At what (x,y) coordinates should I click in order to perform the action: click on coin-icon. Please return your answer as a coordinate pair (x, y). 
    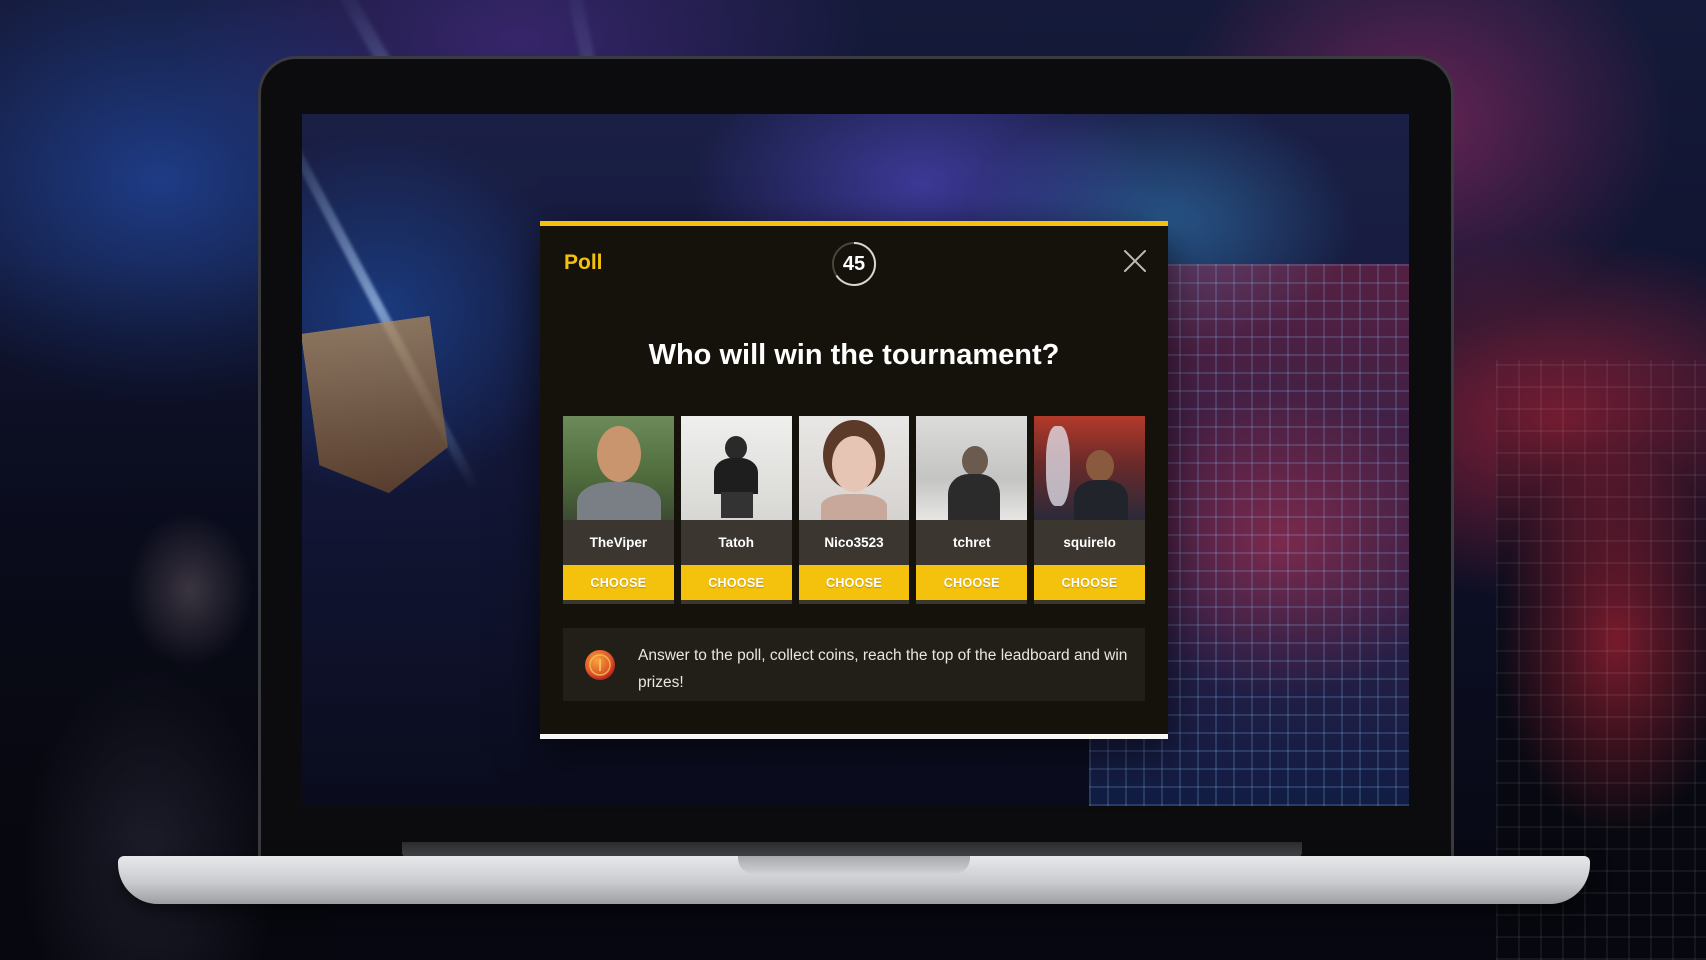
    Looking at the image, I should click on (600, 665).